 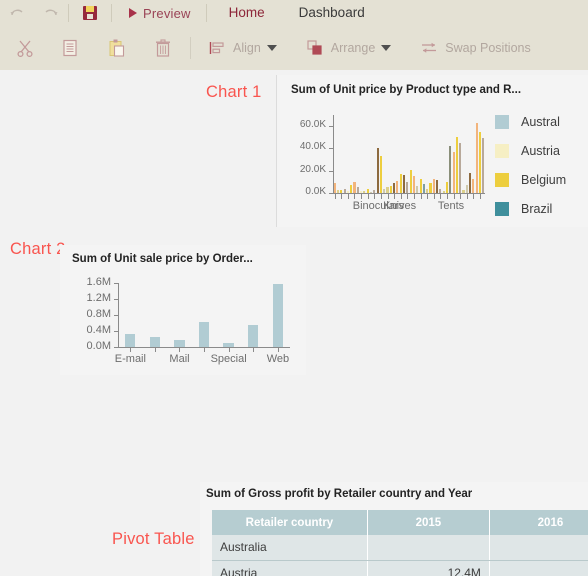 I want to click on table-row: Austria 12.4M, so click(x=400, y=568).